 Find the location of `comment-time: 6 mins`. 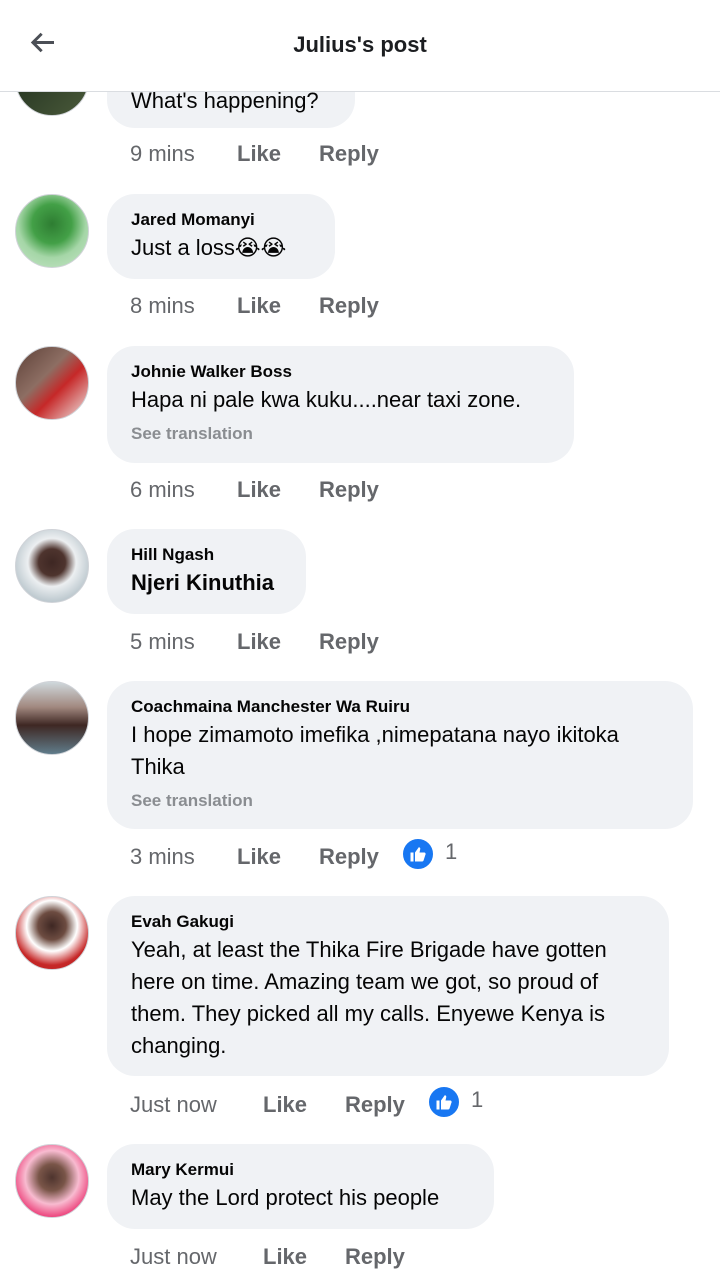

comment-time: 6 mins is located at coordinates (162, 489).